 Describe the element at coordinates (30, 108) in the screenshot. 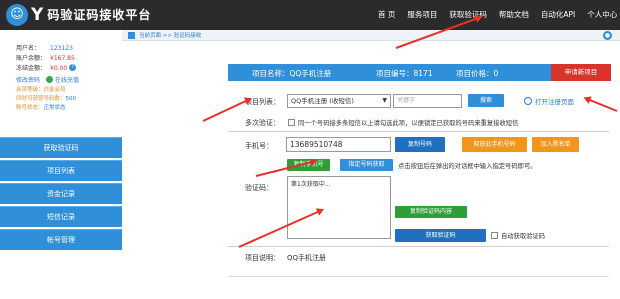

I see `account-status-label: 账号状态：` at that location.